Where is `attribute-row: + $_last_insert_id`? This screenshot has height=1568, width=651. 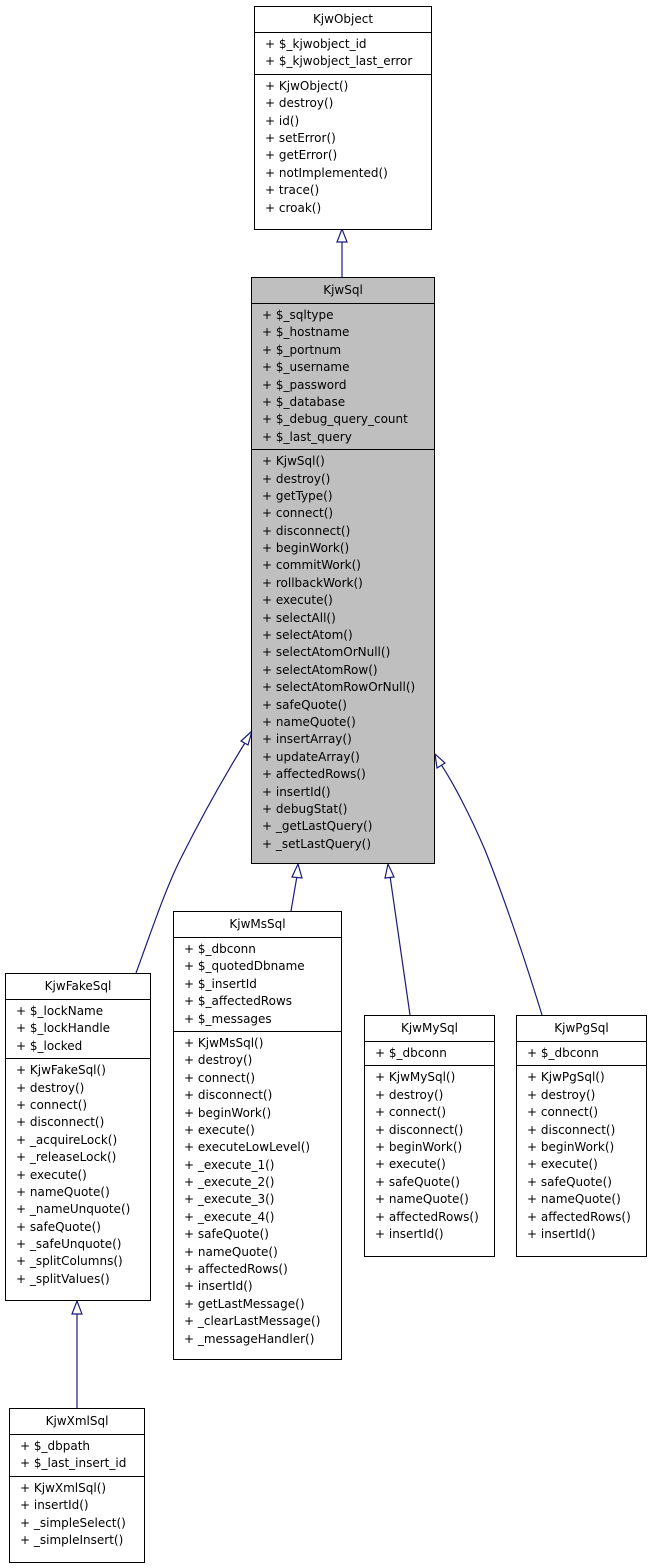
attribute-row: + $_last_insert_id is located at coordinates (73, 1463).